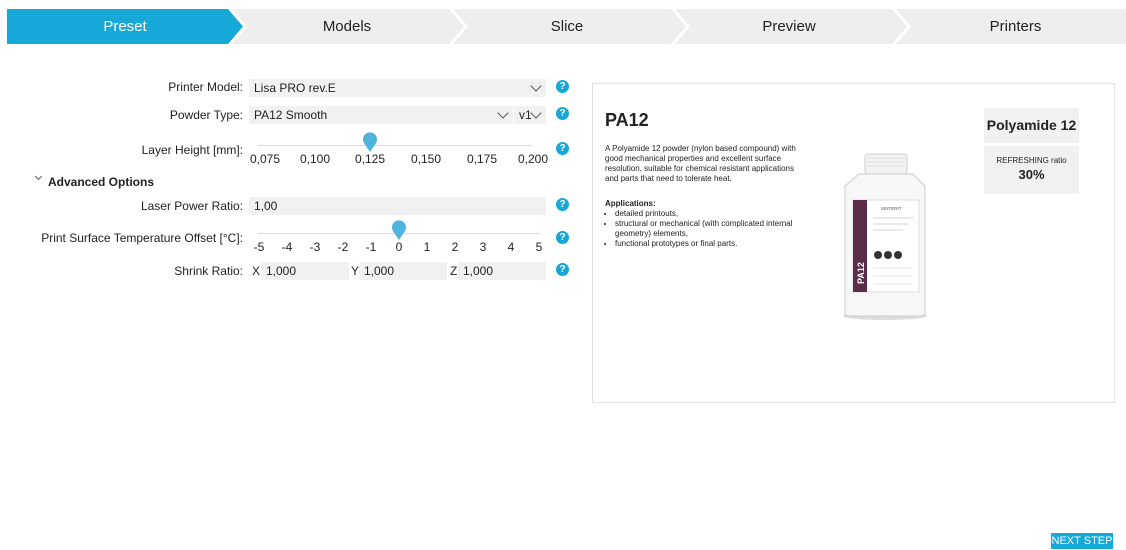 This screenshot has width=1126, height=550. Describe the element at coordinates (206, 115) in the screenshot. I see `powder-type-label: Powder Type:` at that location.